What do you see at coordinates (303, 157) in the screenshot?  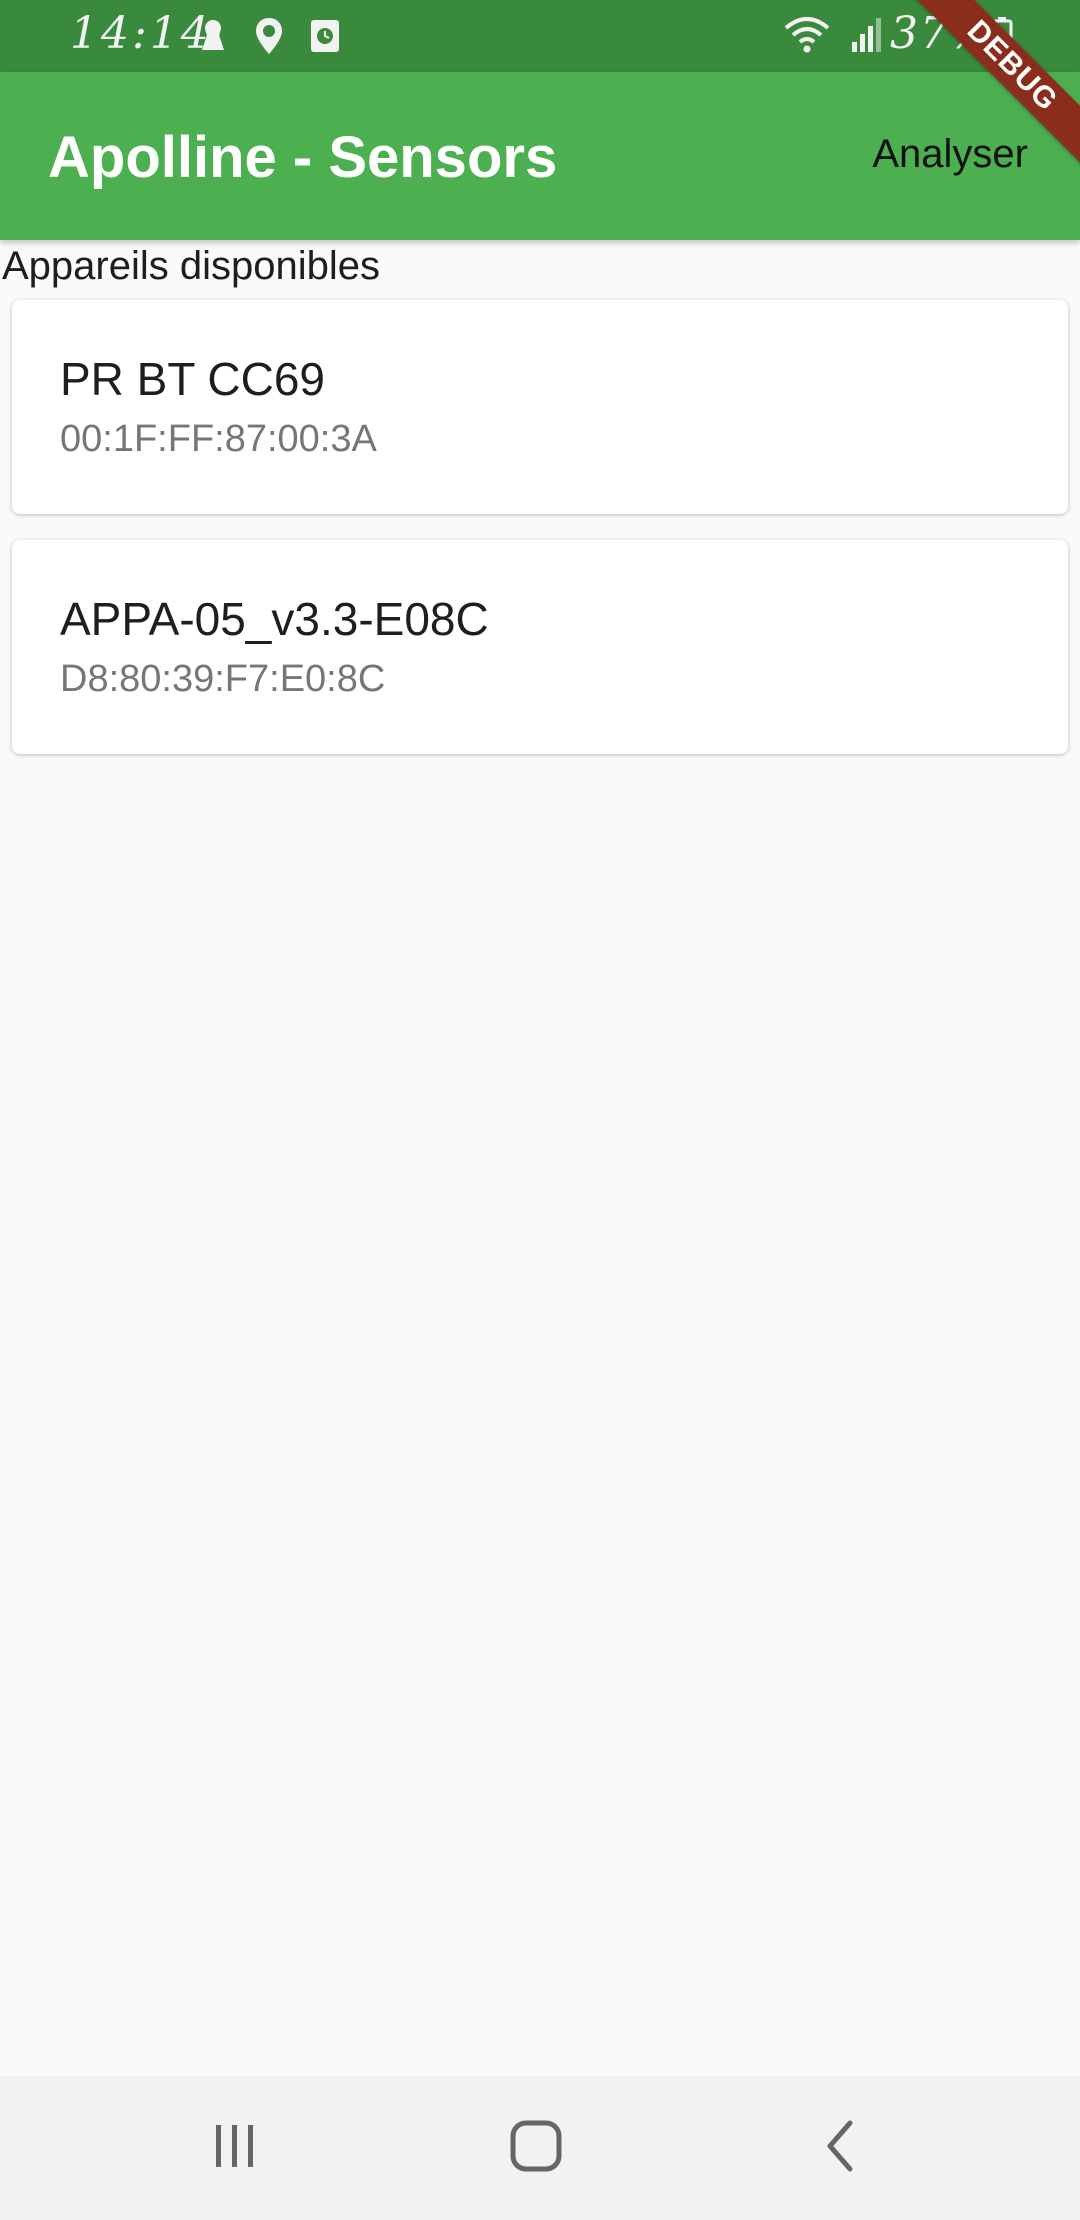 I see `app-title: Apolline - Sensors` at bounding box center [303, 157].